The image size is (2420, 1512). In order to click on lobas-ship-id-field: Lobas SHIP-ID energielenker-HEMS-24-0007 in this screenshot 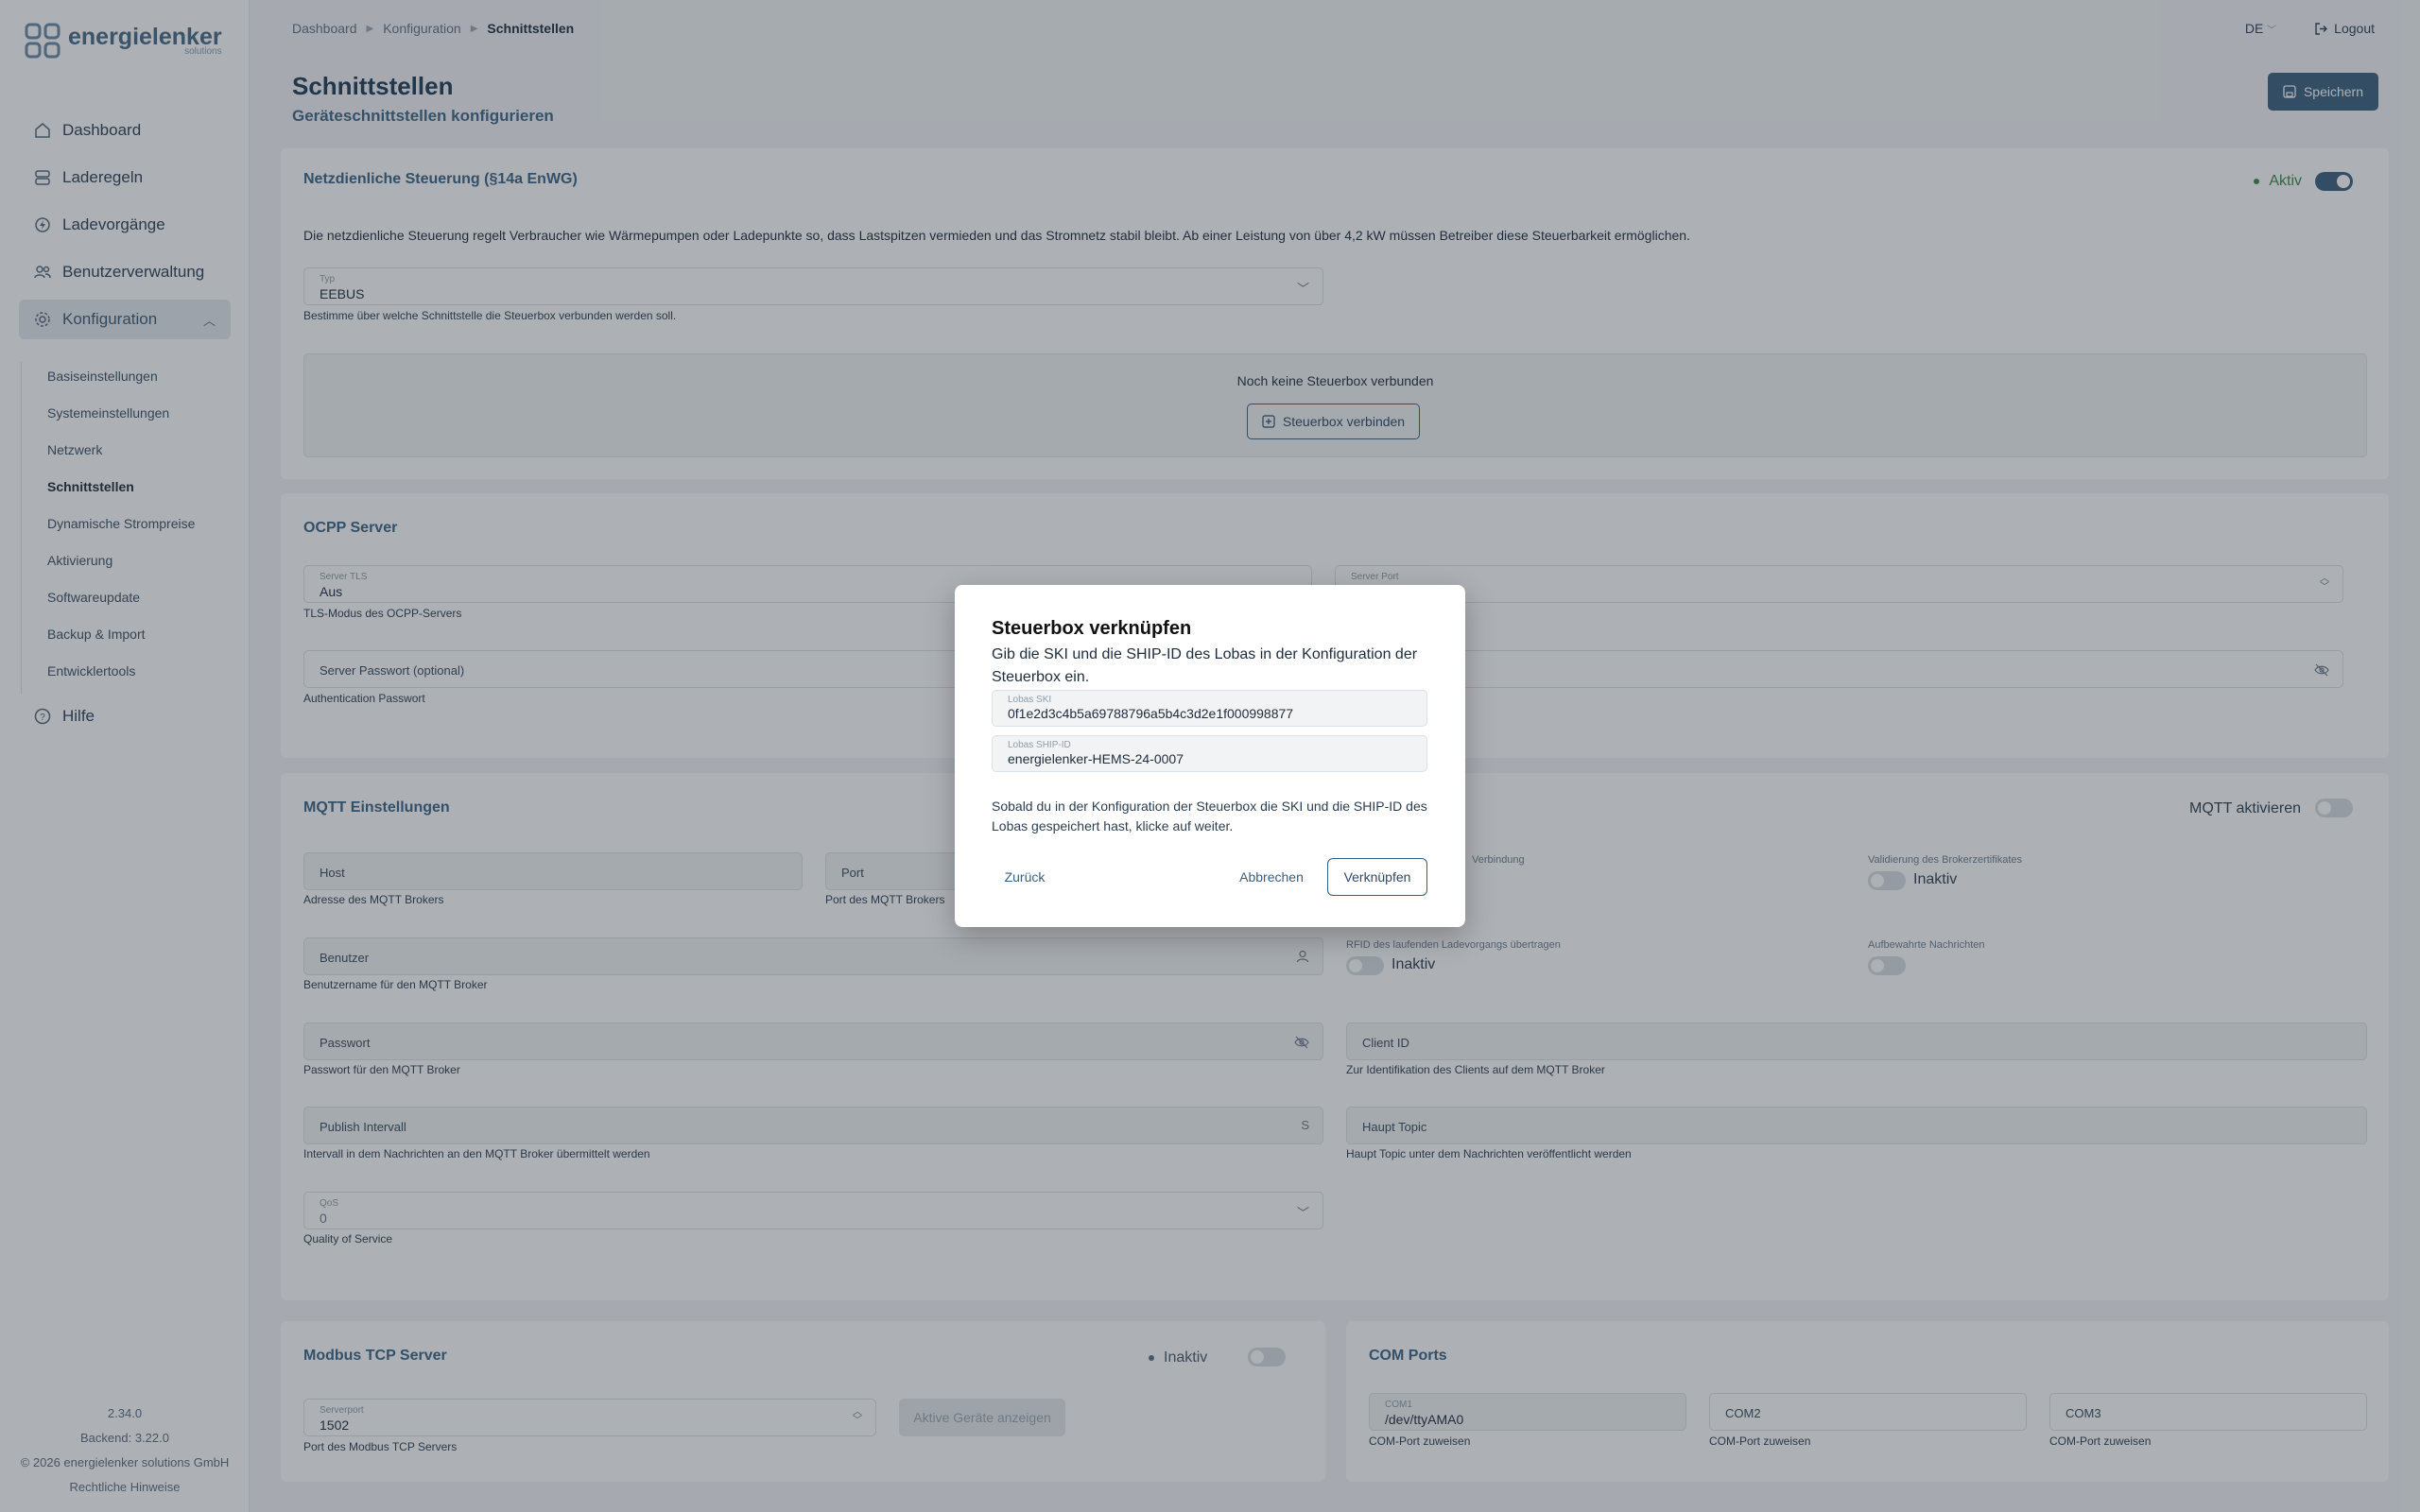, I will do `click(1210, 753)`.